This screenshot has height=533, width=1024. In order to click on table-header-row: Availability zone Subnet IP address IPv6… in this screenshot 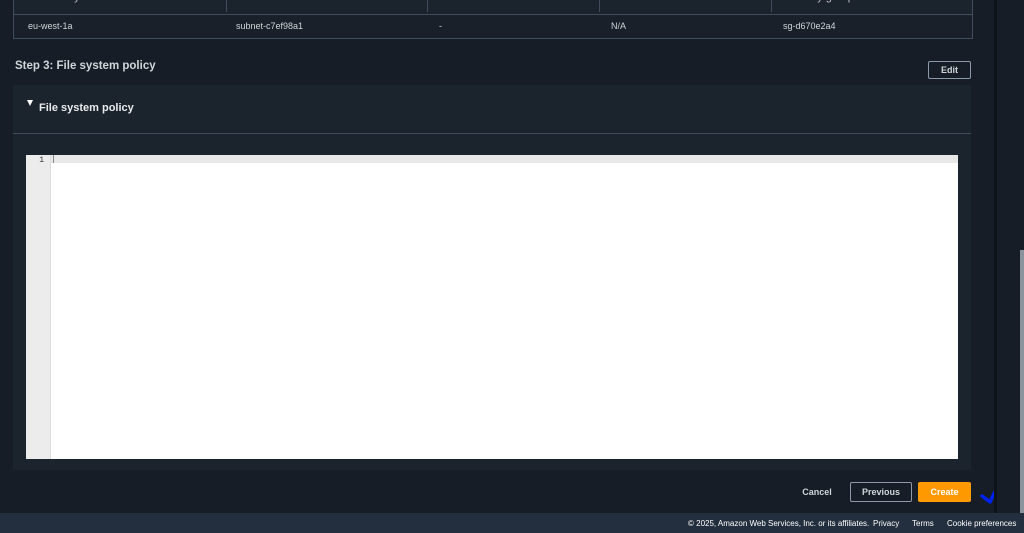, I will do `click(493, 7)`.